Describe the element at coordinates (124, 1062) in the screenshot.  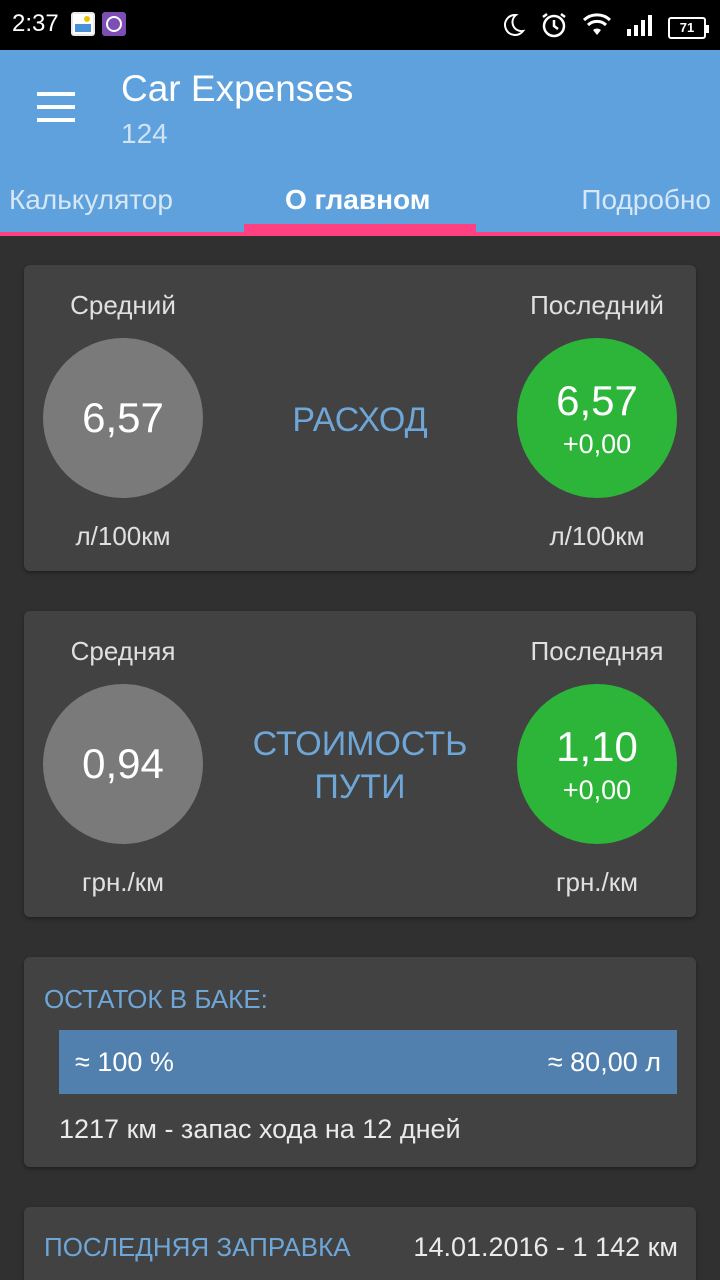
I see `fuel-percent: ≈ 100 %` at that location.